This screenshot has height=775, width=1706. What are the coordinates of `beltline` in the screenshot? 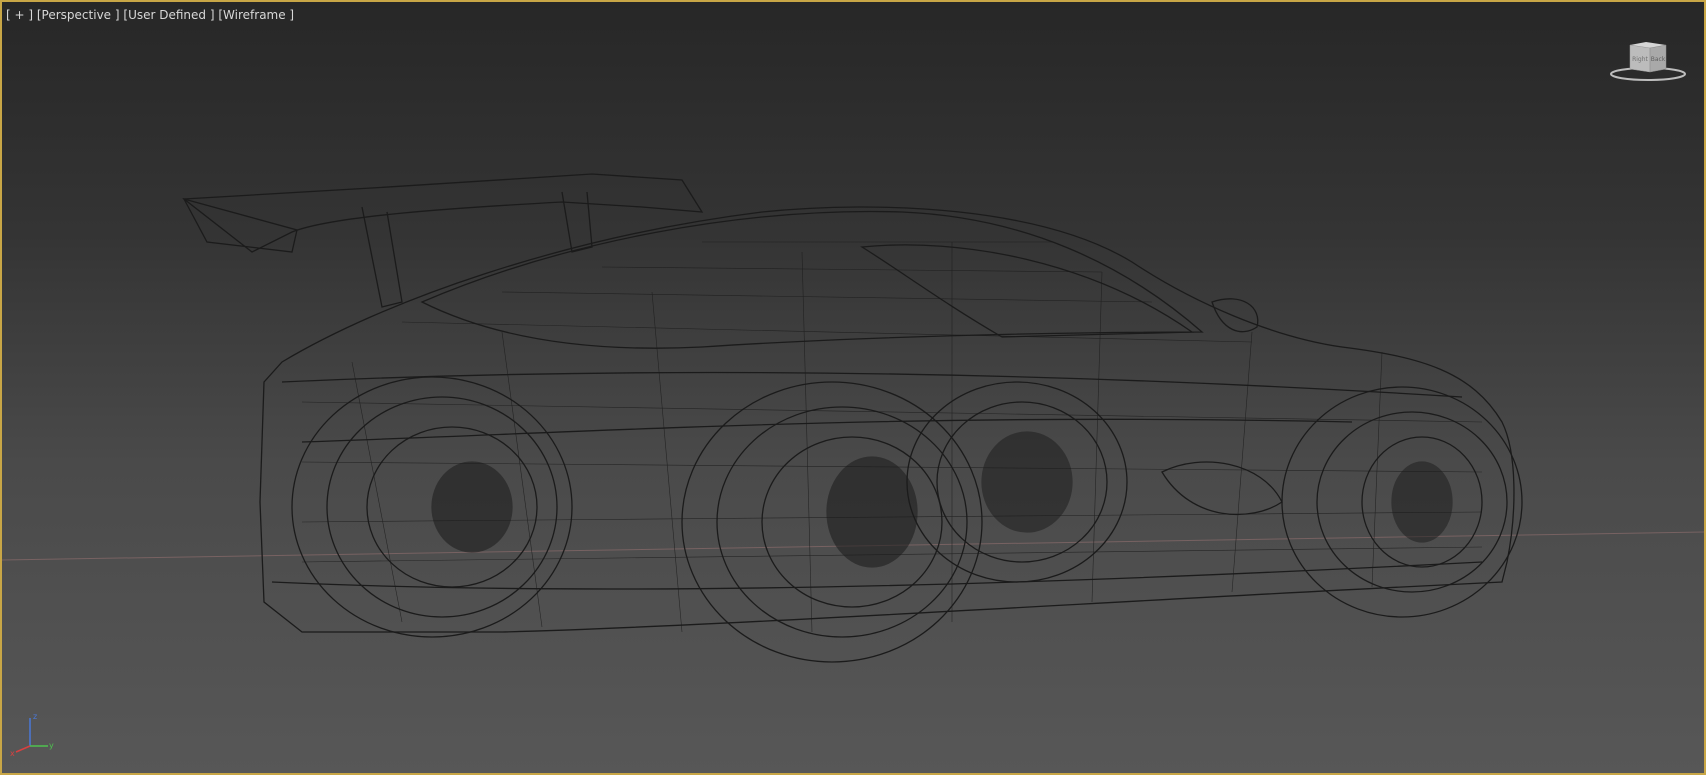 It's located at (872, 384).